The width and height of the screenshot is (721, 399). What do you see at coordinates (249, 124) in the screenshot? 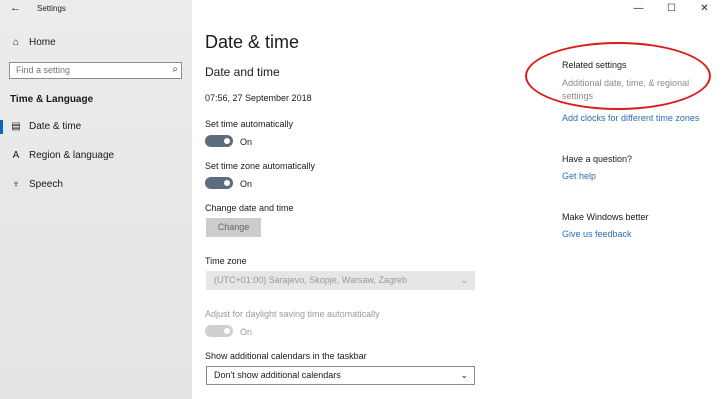
I see `set-time-auto-label: Set time automatically` at bounding box center [249, 124].